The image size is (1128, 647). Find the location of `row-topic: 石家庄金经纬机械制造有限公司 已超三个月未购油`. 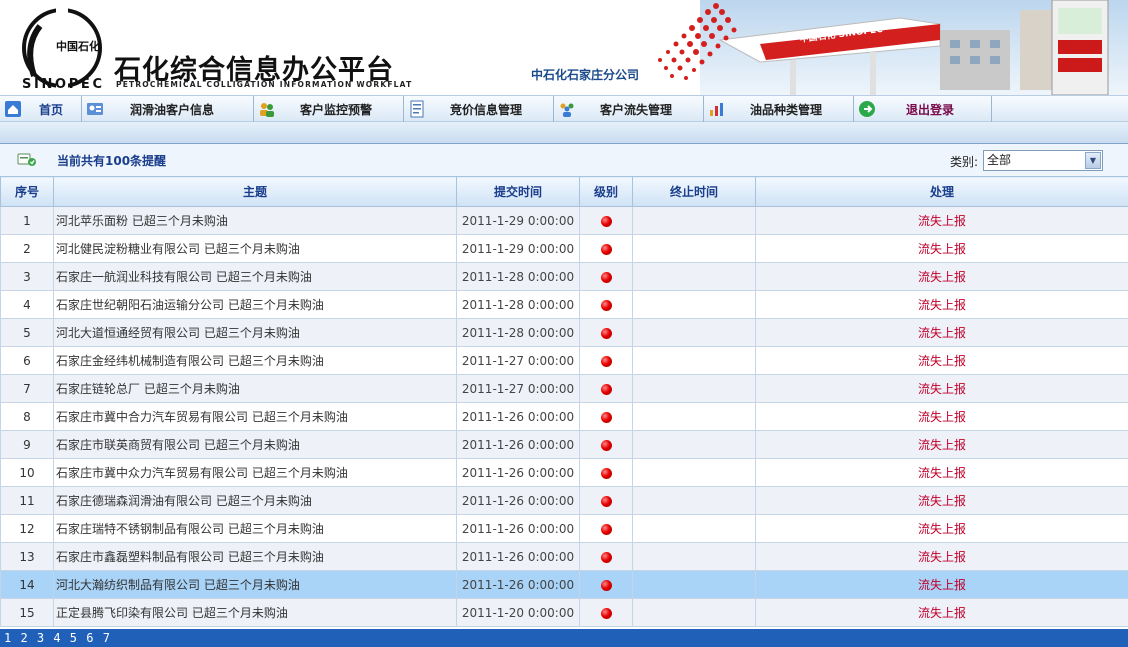

row-topic: 石家庄金经纬机械制造有限公司 已超三个月未购油 is located at coordinates (255, 360).